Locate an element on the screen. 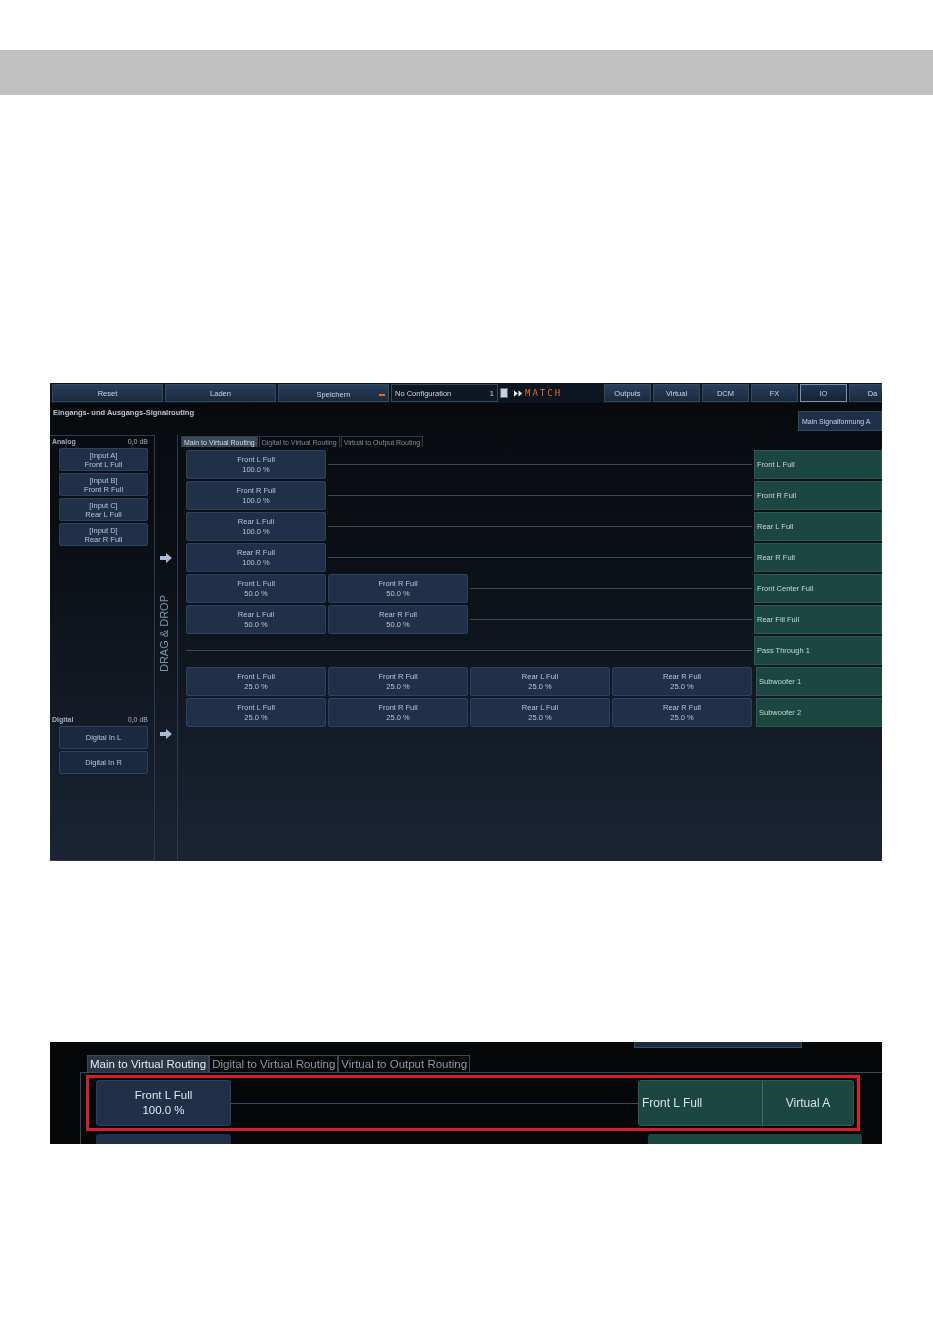 The width and height of the screenshot is (933, 1324). routing-tab: Digital to Virtual Routing is located at coordinates (274, 1063).